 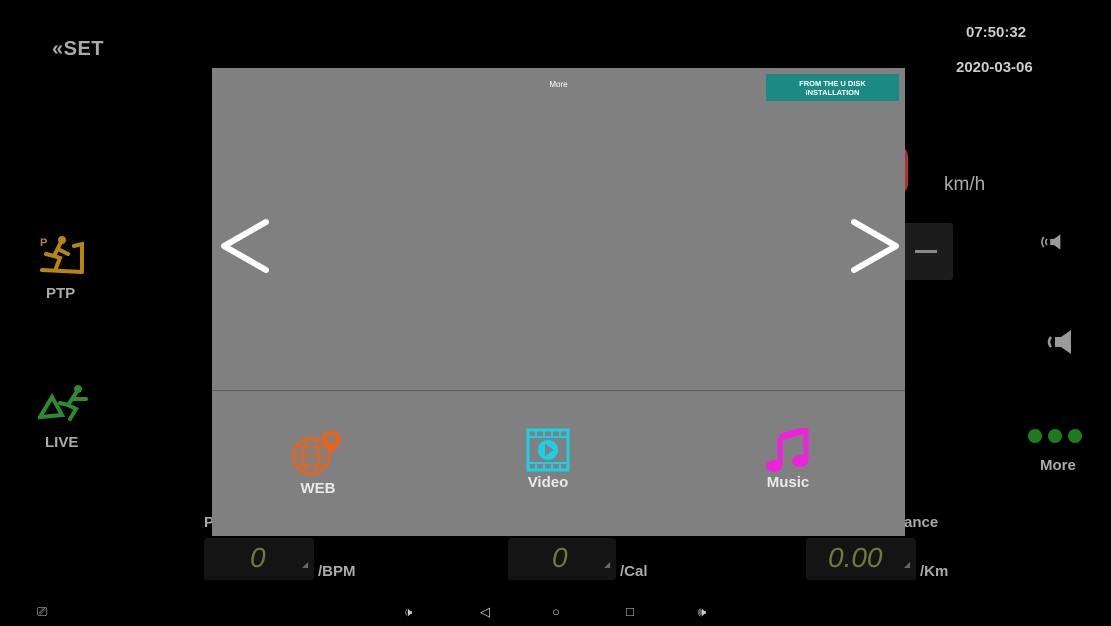 I want to click on set-button: «SET, so click(x=78, y=49).